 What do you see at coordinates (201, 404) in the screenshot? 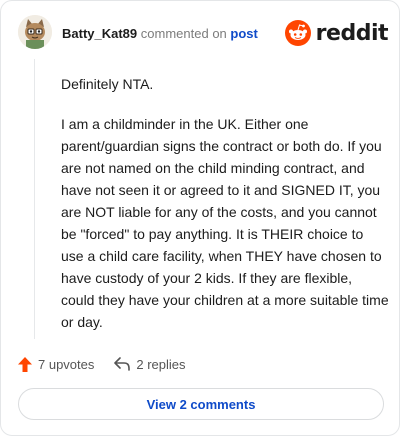
I see `view-comments-button: View 2 comments` at bounding box center [201, 404].